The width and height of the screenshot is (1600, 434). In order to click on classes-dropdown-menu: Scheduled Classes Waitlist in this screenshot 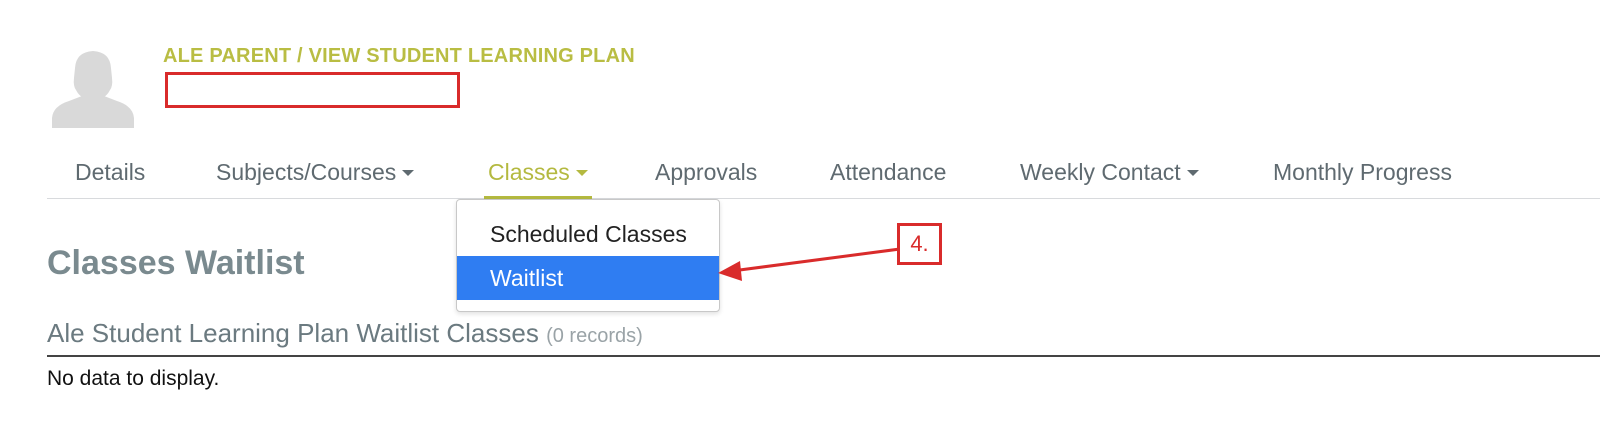, I will do `click(588, 255)`.